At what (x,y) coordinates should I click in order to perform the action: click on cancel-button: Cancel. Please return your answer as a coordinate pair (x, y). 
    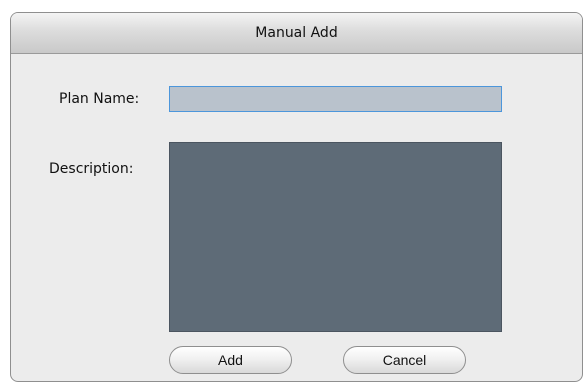
    Looking at the image, I should click on (404, 360).